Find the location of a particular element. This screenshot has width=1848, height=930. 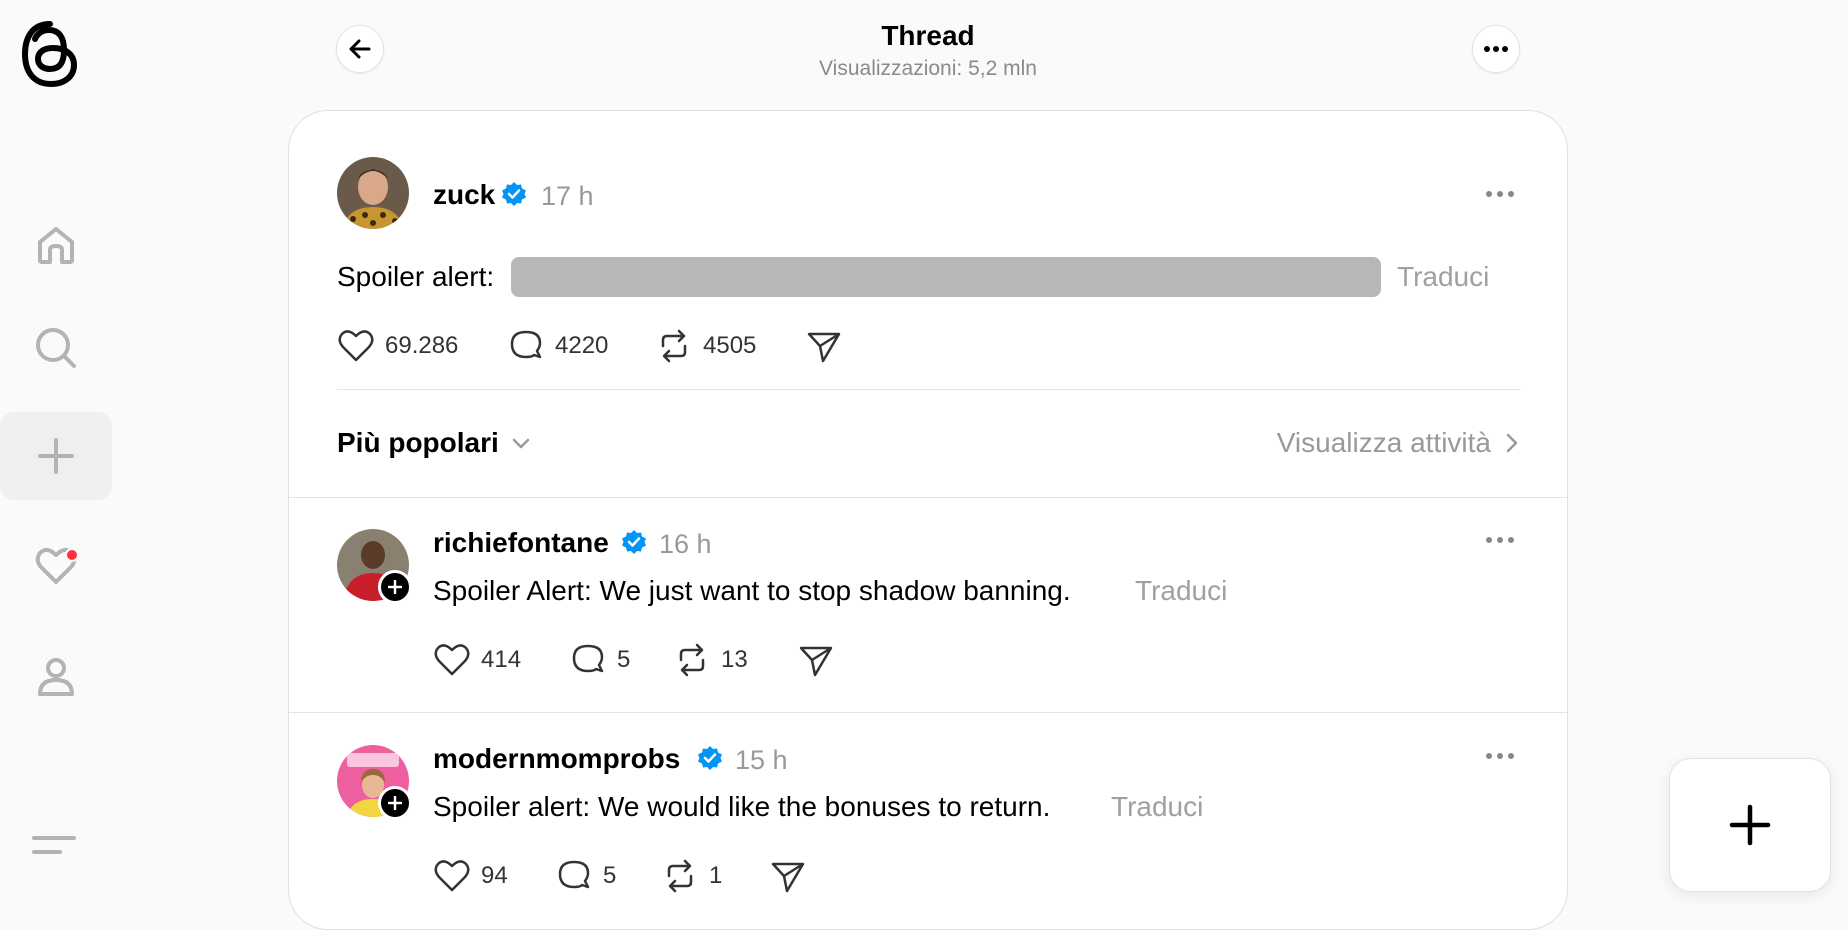

nav-search is located at coordinates (56, 348).